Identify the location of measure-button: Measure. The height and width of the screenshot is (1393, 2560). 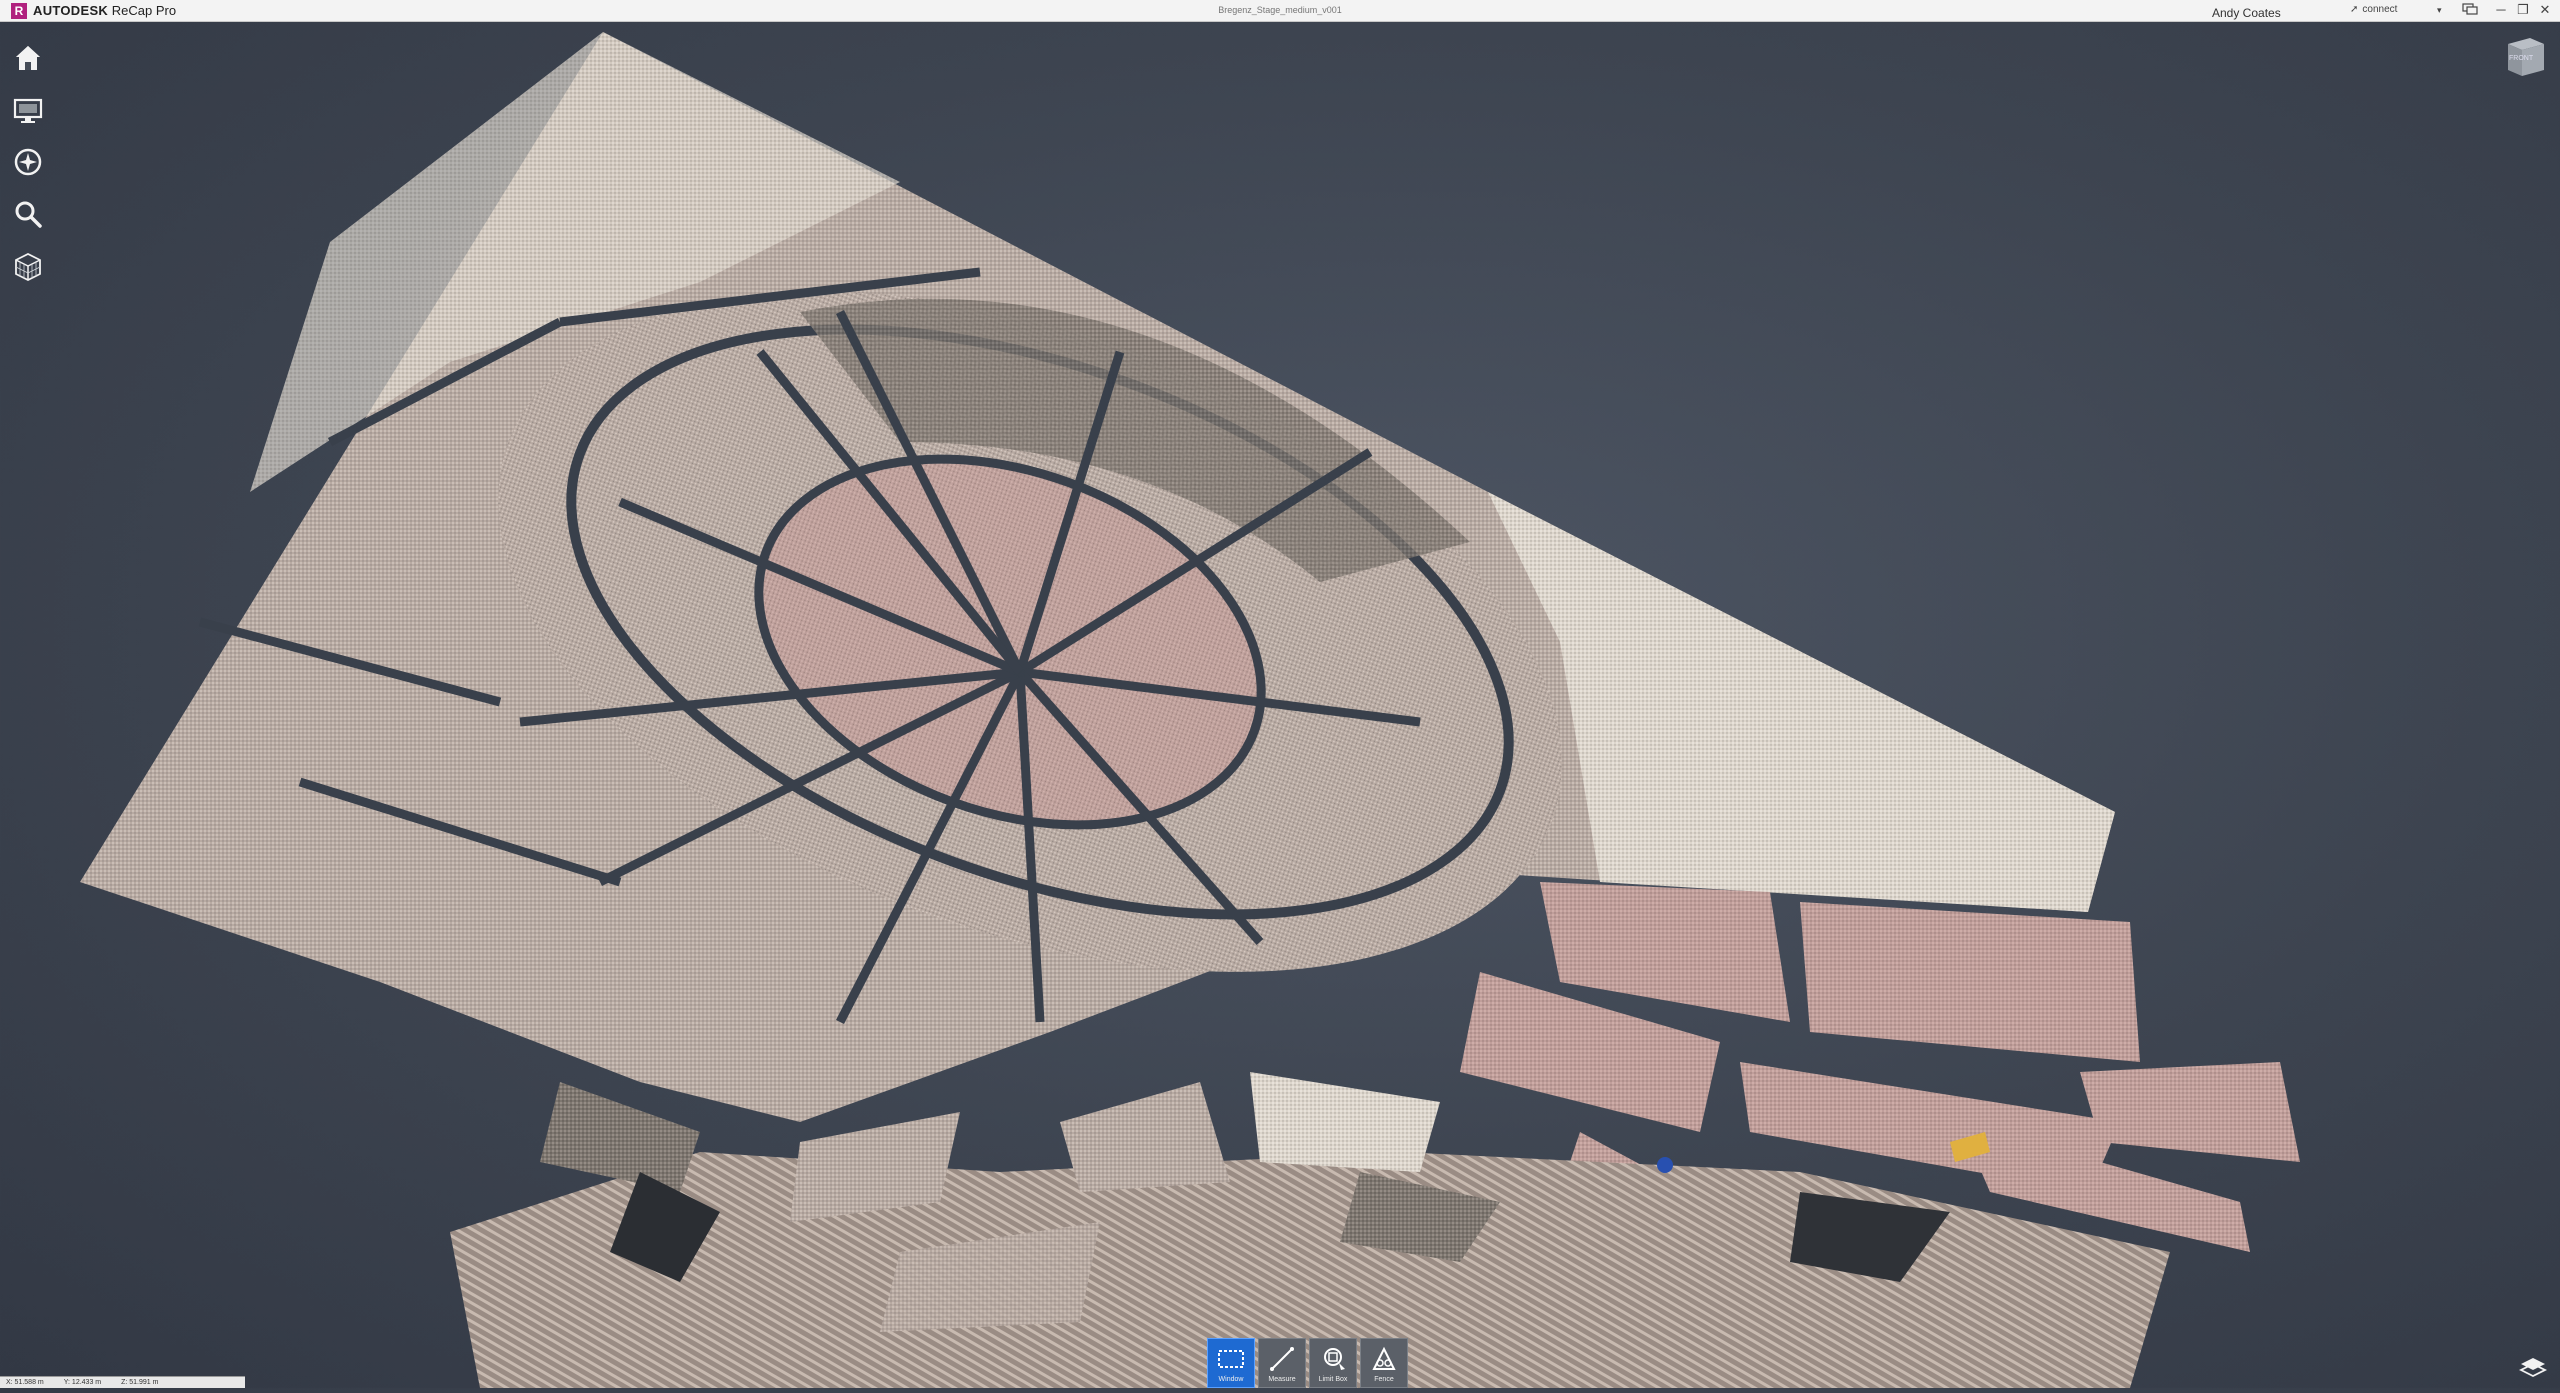
(1282, 1363).